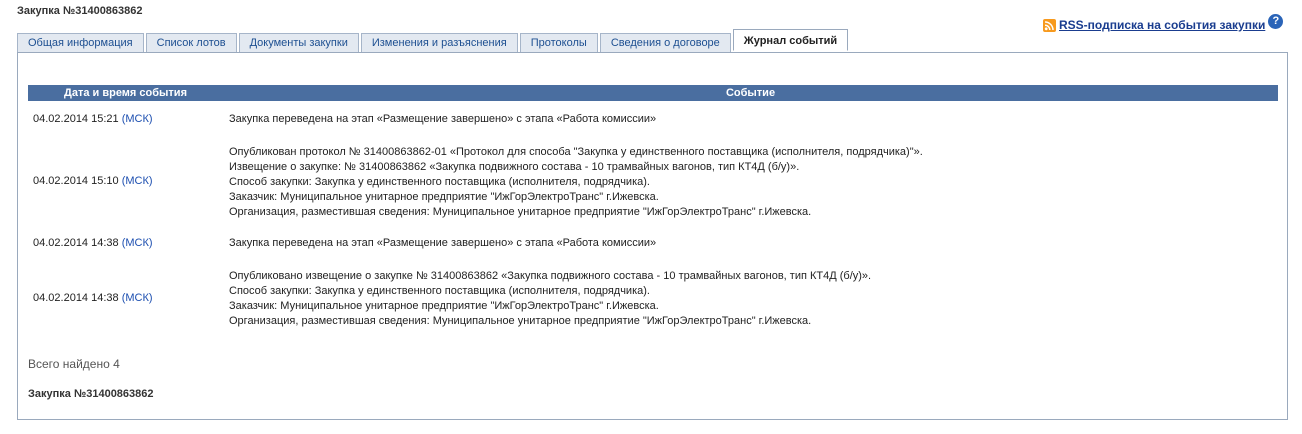 The width and height of the screenshot is (1302, 434). I want to click on footer-title: Закупка №31400863862, so click(91, 394).